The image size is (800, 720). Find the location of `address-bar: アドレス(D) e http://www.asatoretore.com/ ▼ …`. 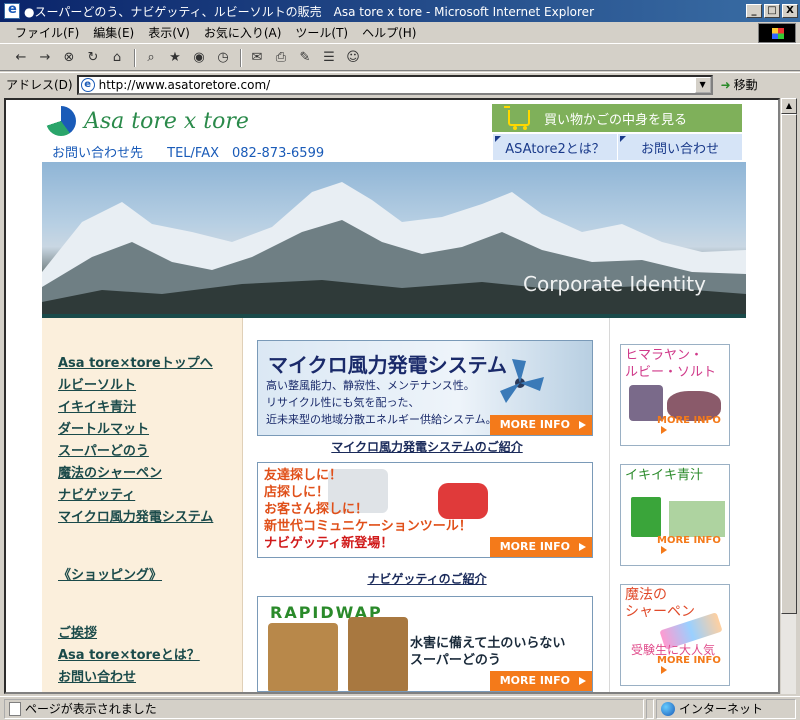

address-bar: アドレス(D) e http://www.asatoretore.com/ ▼ … is located at coordinates (400, 84).